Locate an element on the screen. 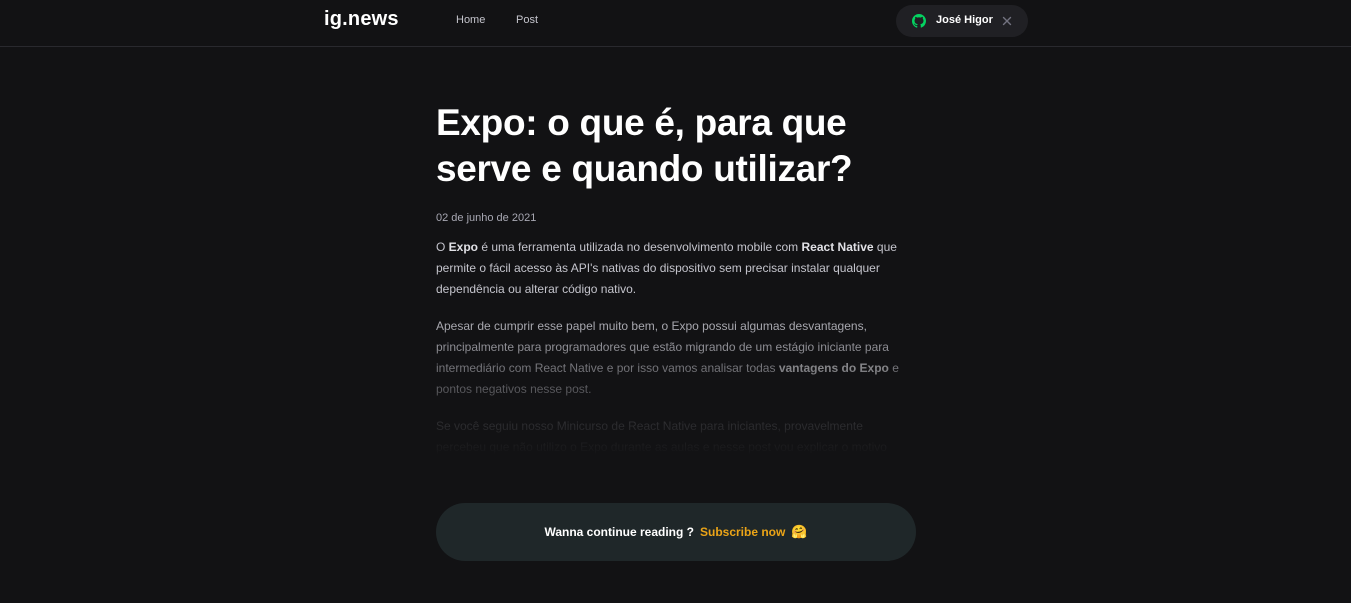  post-date: 02 de junho de 2021 is located at coordinates (486, 218).